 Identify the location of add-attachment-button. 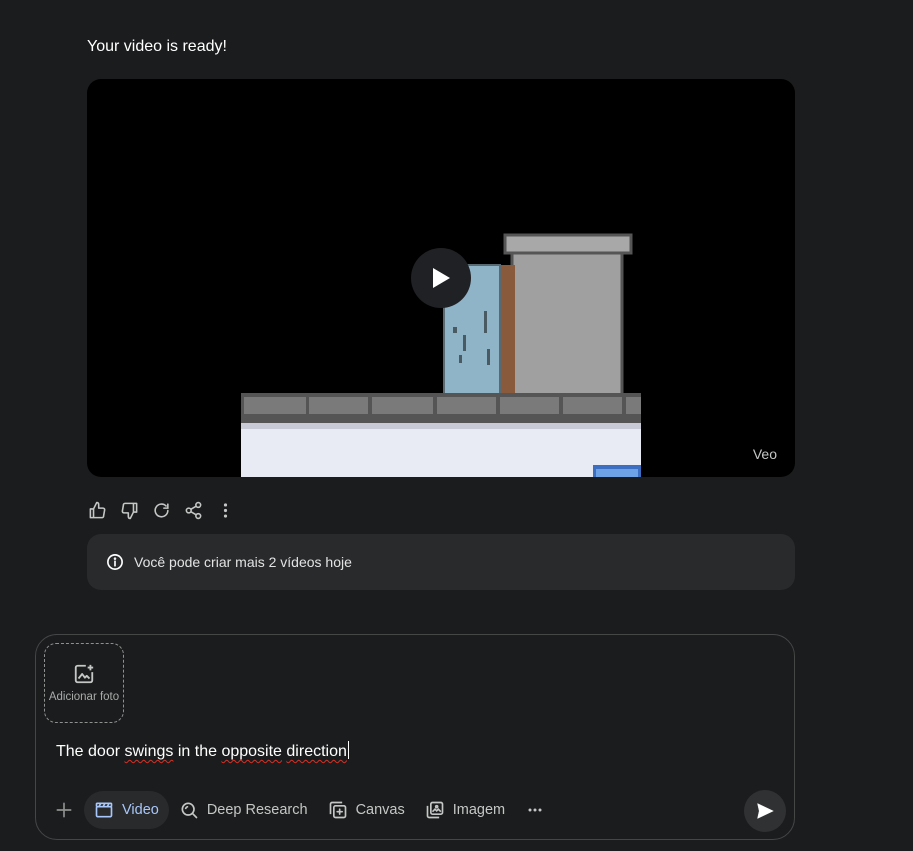
(64, 810).